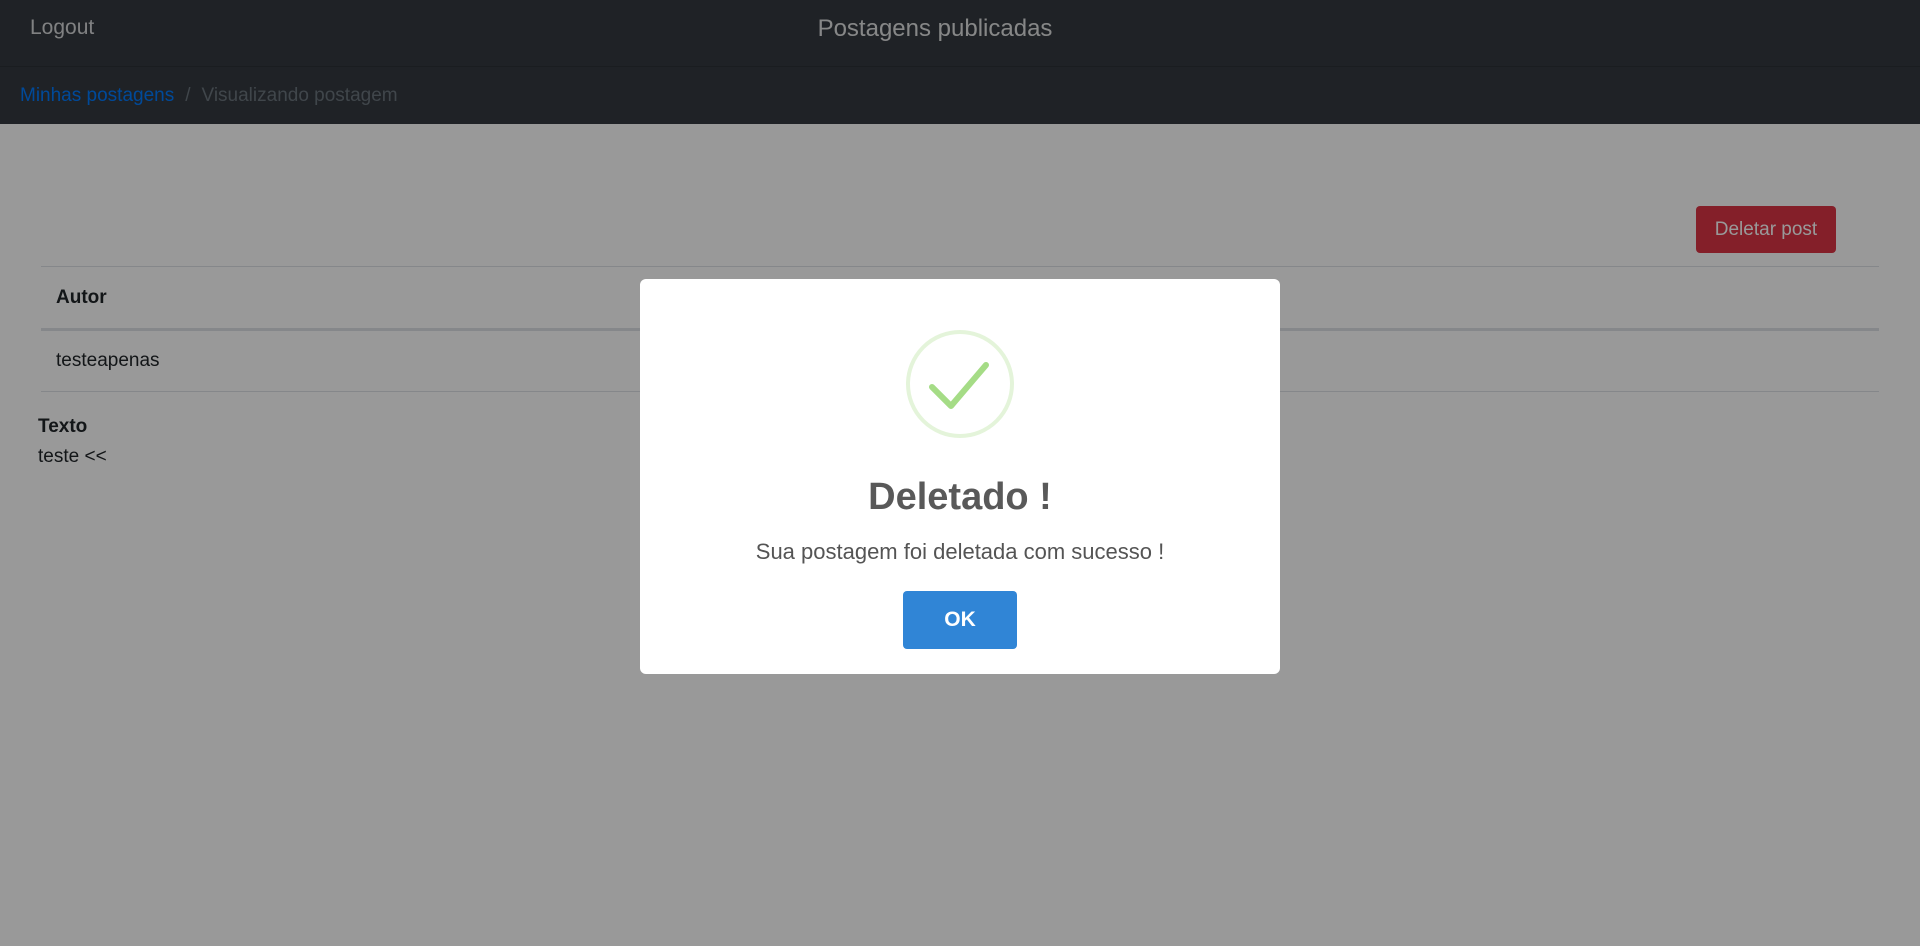  I want to click on modal-message: Sua postagem foi deletada com sucesso !, so click(960, 551).